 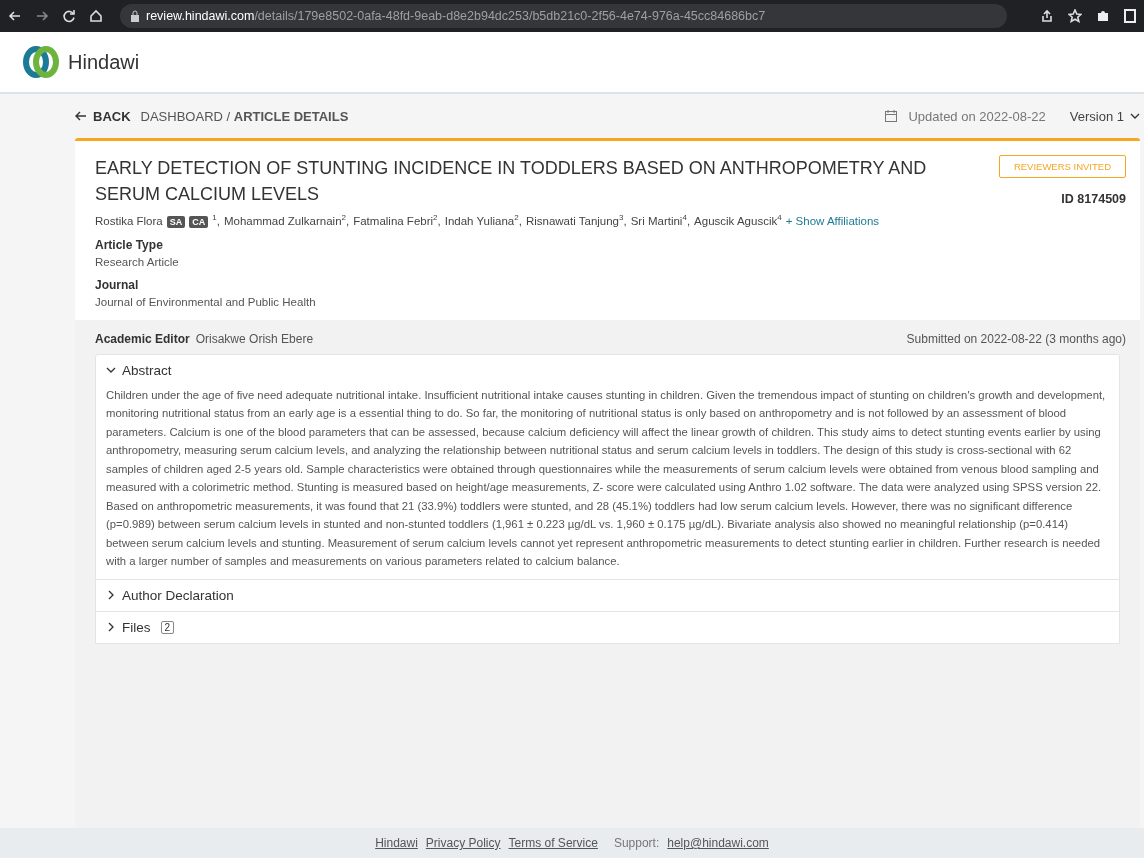 I want to click on star-icon, so click(x=1075, y=16).